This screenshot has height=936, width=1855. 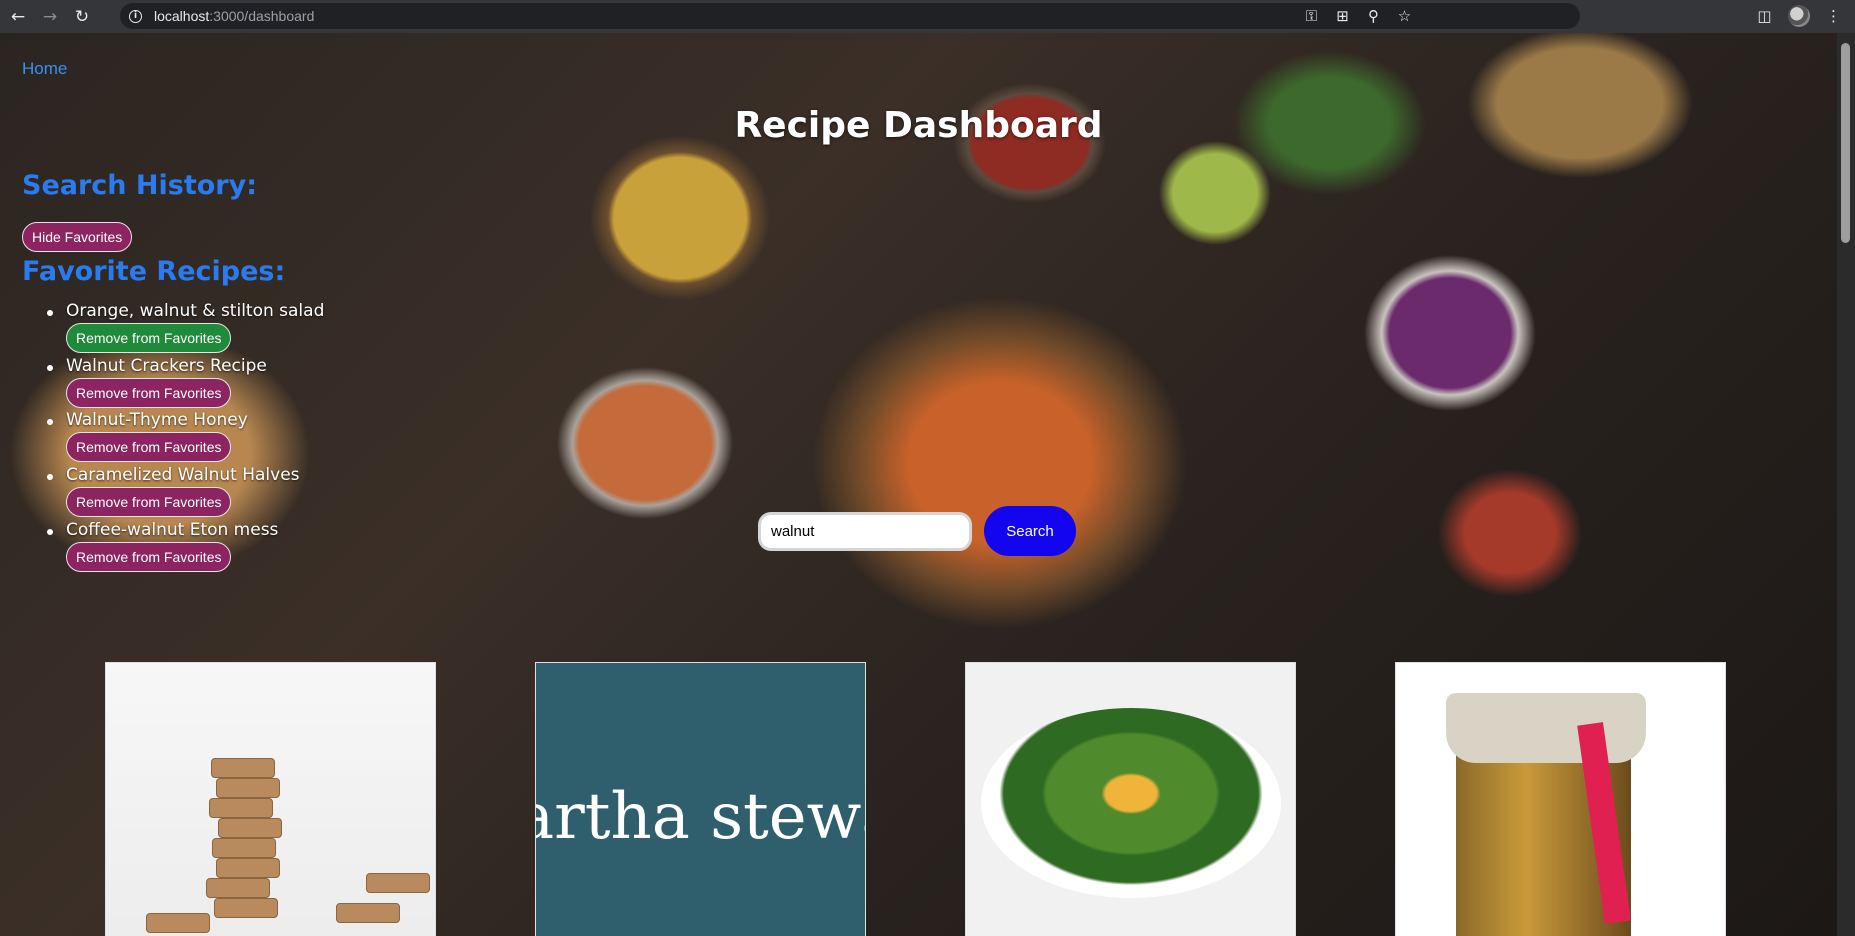 I want to click on info-icon: i, so click(x=135, y=16).